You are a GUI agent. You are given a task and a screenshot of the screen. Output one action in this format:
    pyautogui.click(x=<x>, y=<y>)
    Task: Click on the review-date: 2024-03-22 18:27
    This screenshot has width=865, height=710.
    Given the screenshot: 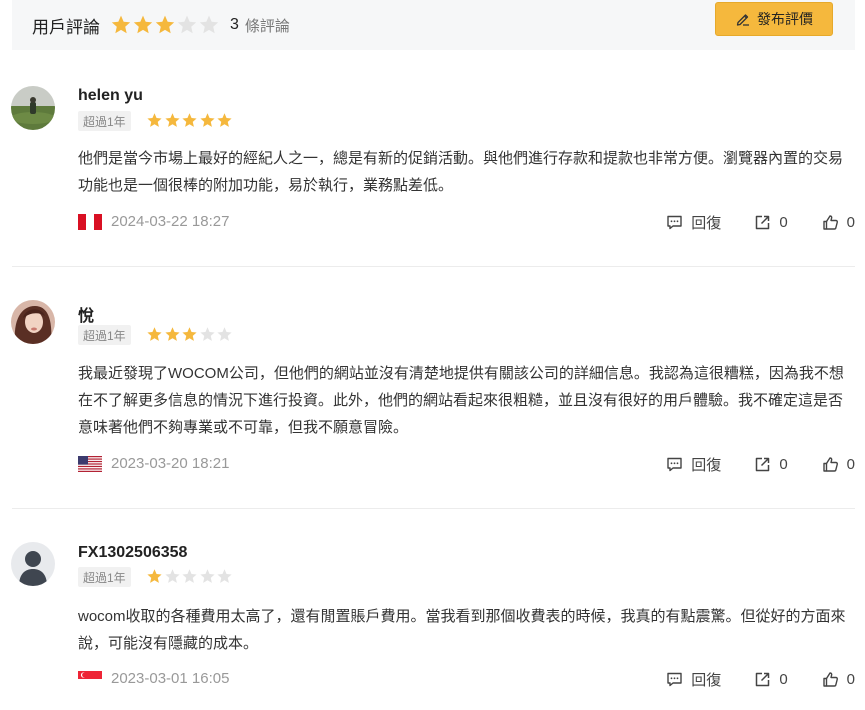 What is the action you would take?
    pyautogui.click(x=170, y=221)
    